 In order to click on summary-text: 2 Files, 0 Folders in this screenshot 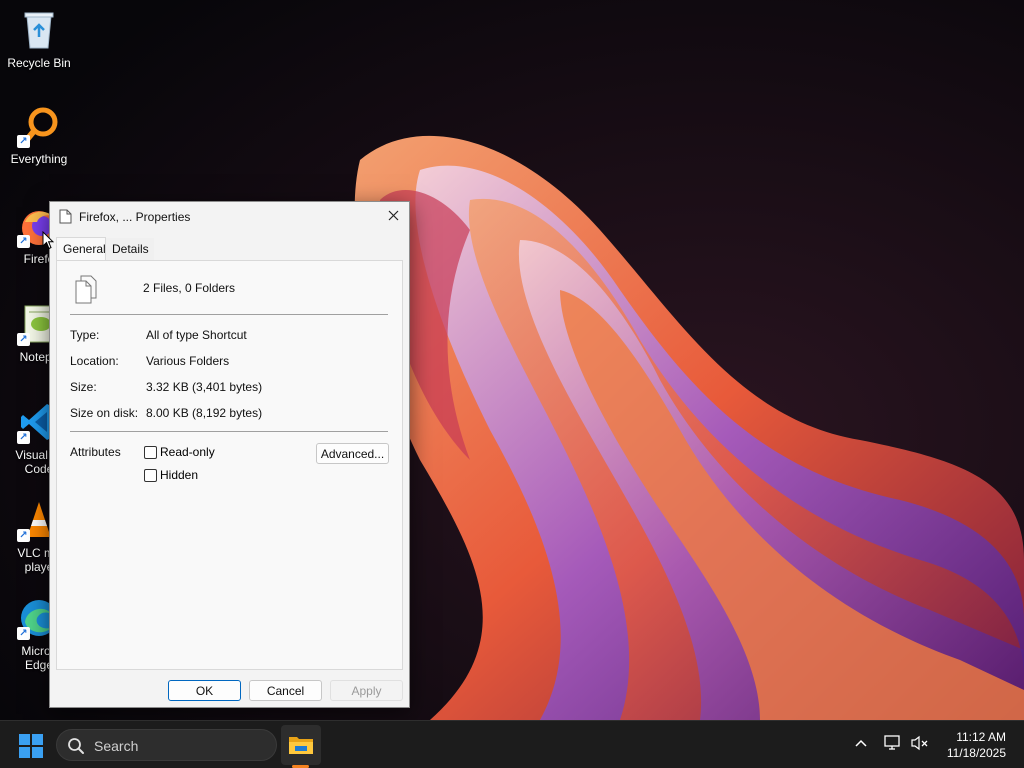, I will do `click(189, 288)`.